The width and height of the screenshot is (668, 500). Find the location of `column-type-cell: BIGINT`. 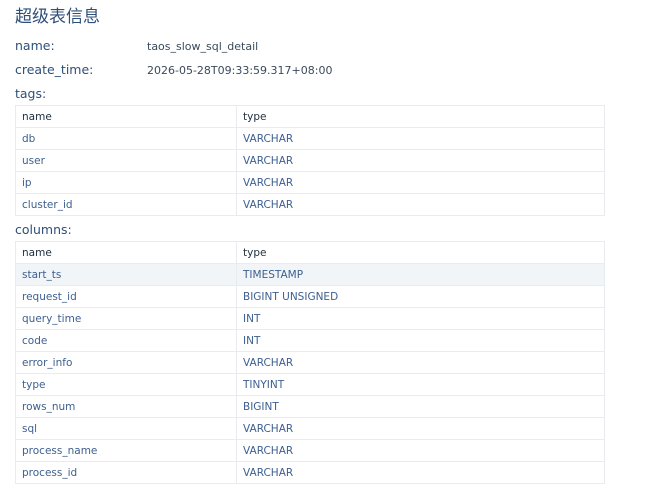

column-type-cell: BIGINT is located at coordinates (420, 406).